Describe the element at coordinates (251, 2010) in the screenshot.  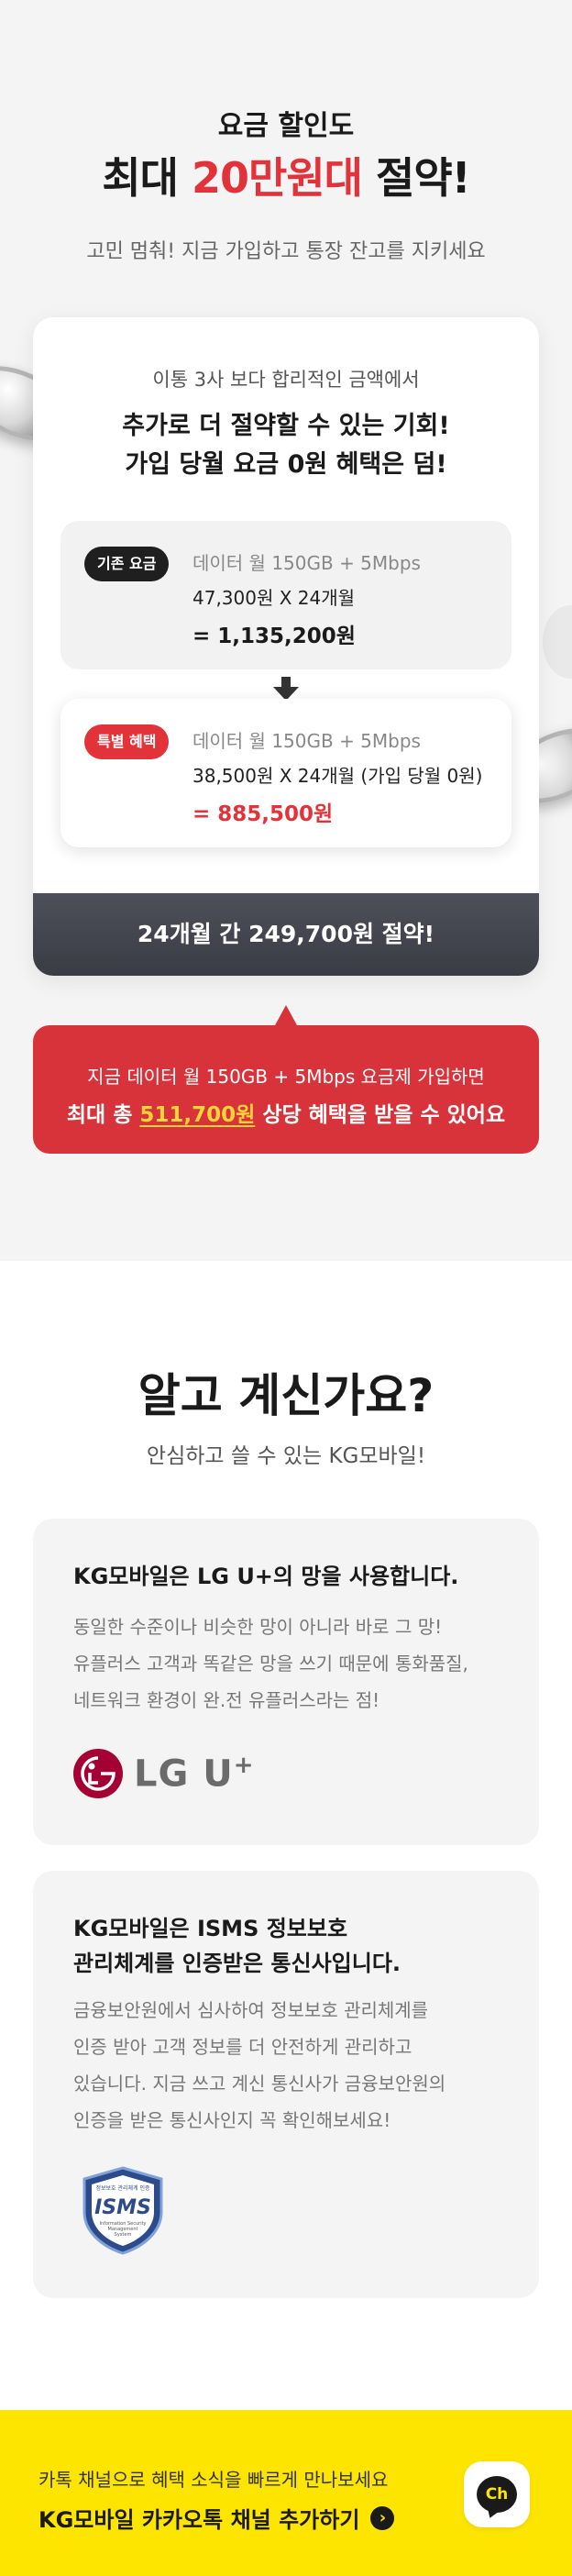
I see `isms-card-text-1: 금융보안원에서 심사하여 정보보호 관리체계를` at that location.